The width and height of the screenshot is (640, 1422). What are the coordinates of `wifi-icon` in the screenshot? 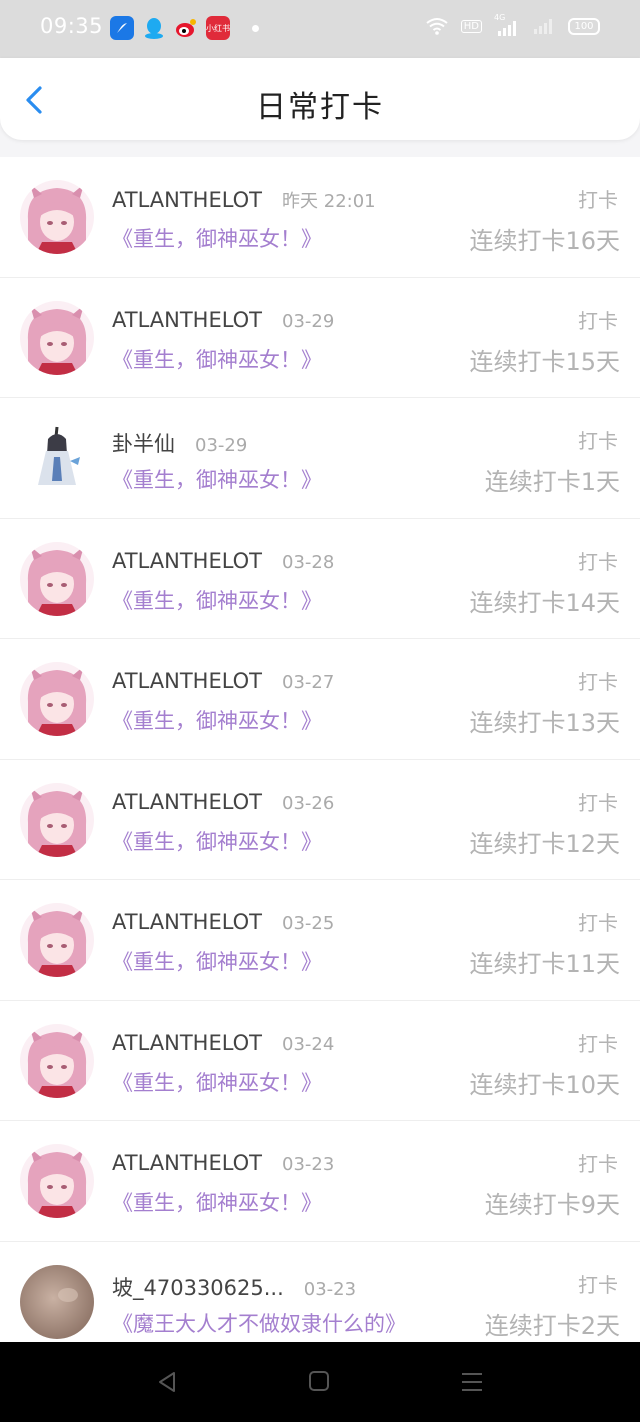 It's located at (437, 26).